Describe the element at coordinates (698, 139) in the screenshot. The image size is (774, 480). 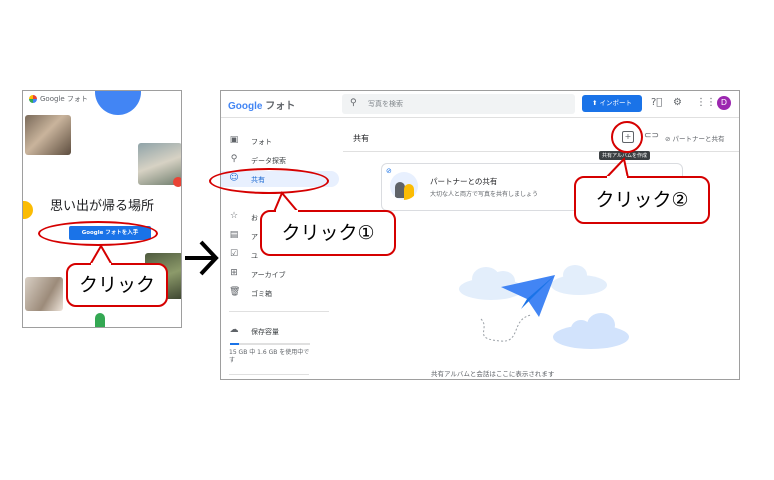
I see `partner-share-label: パートナーと共有` at that location.